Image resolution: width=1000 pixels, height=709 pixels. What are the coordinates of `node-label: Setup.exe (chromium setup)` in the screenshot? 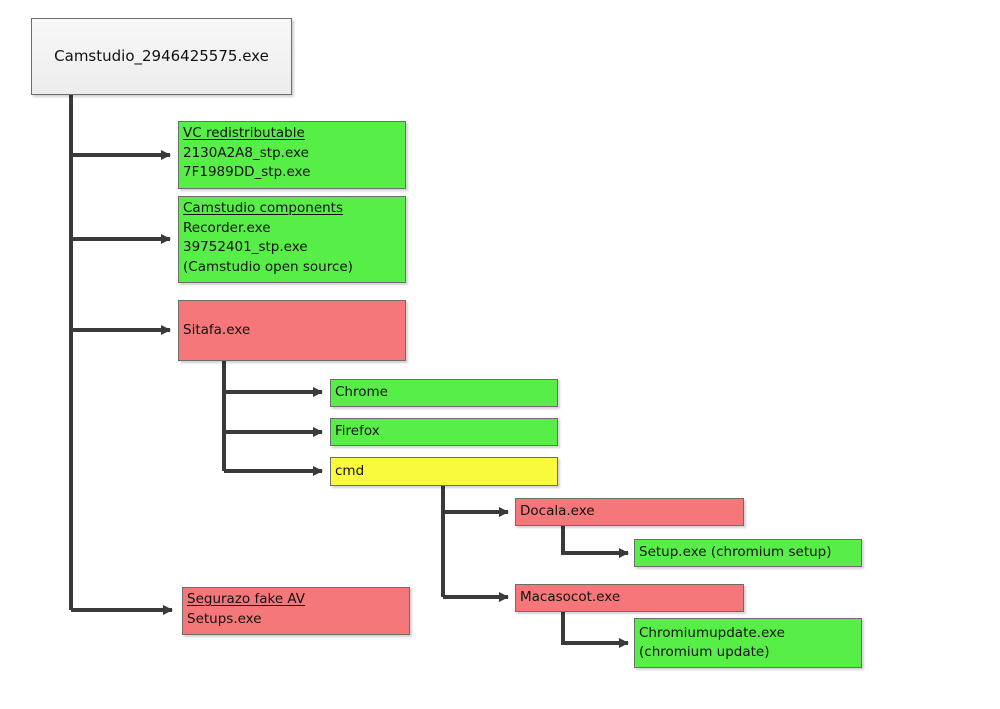 It's located at (735, 552).